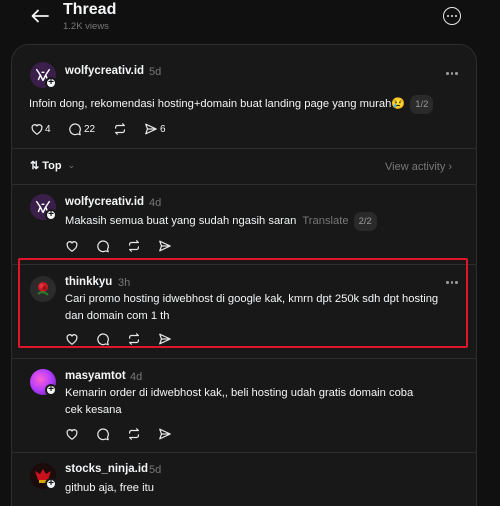  Describe the element at coordinates (90, 129) in the screenshot. I see `comment-count: 22` at that location.